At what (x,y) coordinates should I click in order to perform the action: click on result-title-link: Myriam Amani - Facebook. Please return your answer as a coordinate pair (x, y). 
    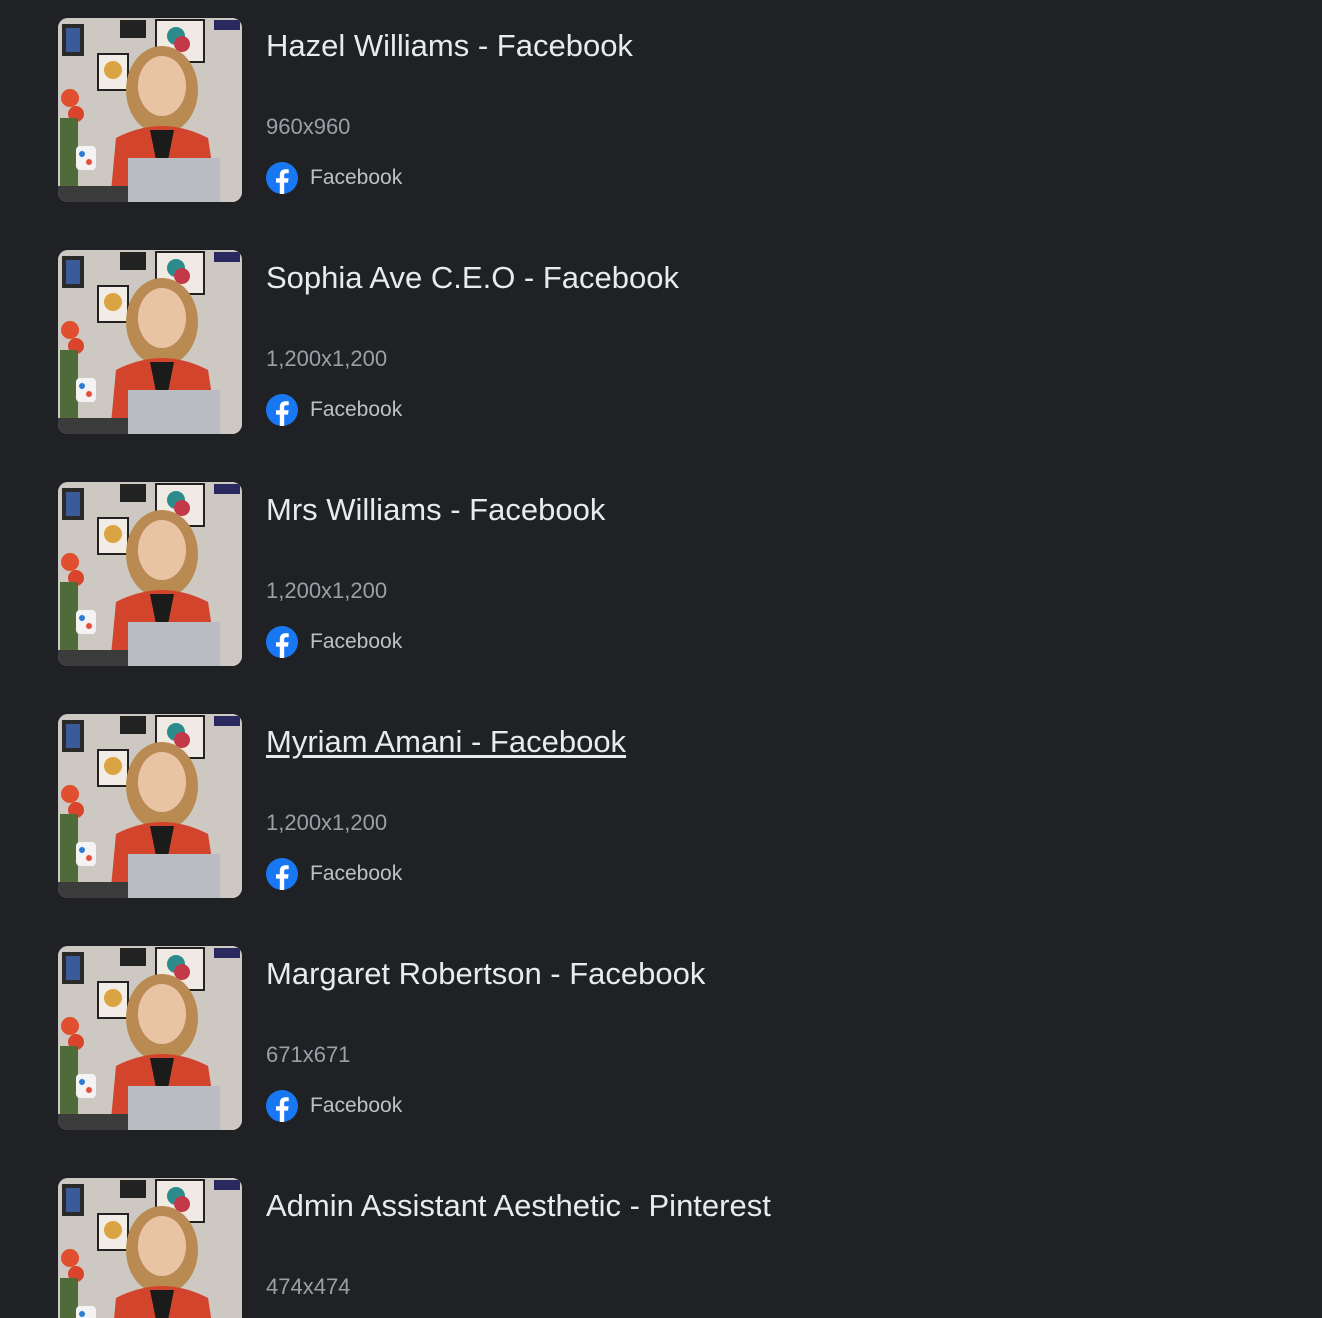
    Looking at the image, I should click on (446, 742).